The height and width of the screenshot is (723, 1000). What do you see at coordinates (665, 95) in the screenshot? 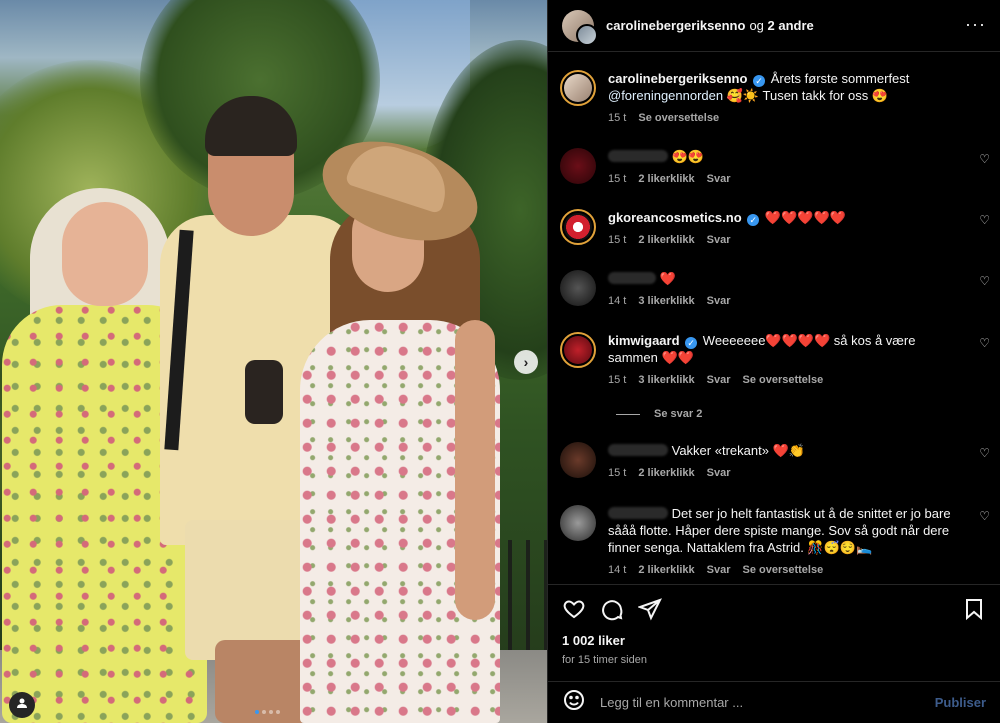
I see `caption-mention: @foreningennorden` at bounding box center [665, 95].